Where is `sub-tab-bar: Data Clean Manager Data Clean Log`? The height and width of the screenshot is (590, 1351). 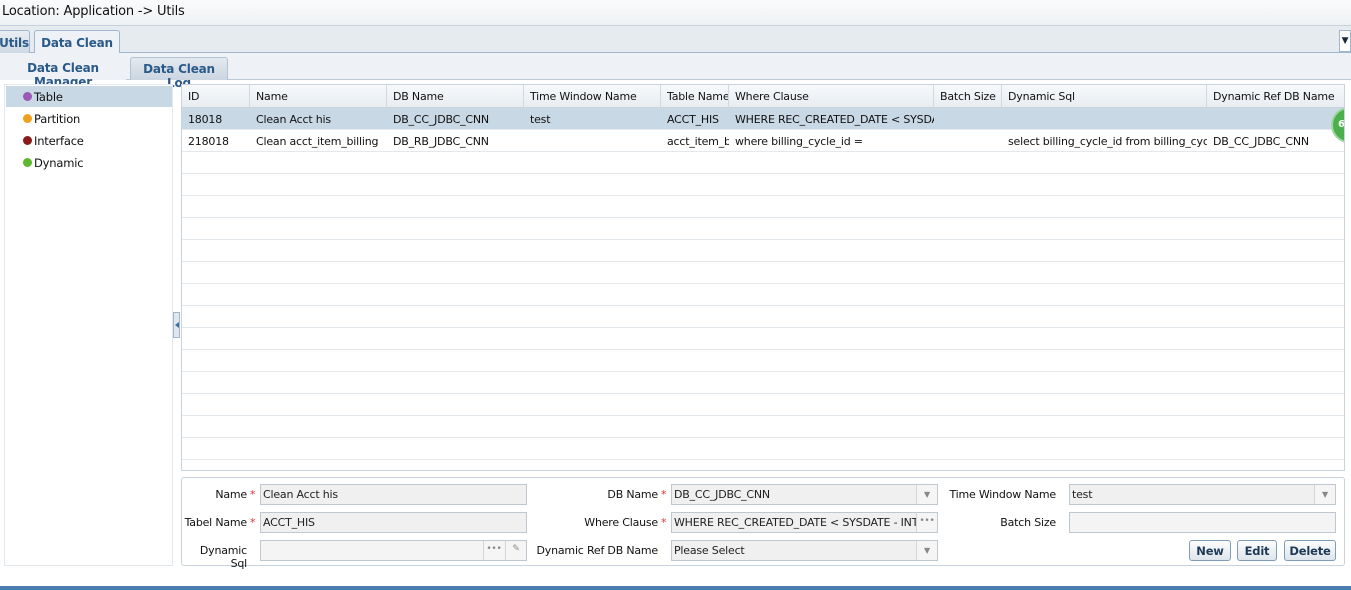
sub-tab-bar: Data Clean Manager Data Clean Log is located at coordinates (675, 71).